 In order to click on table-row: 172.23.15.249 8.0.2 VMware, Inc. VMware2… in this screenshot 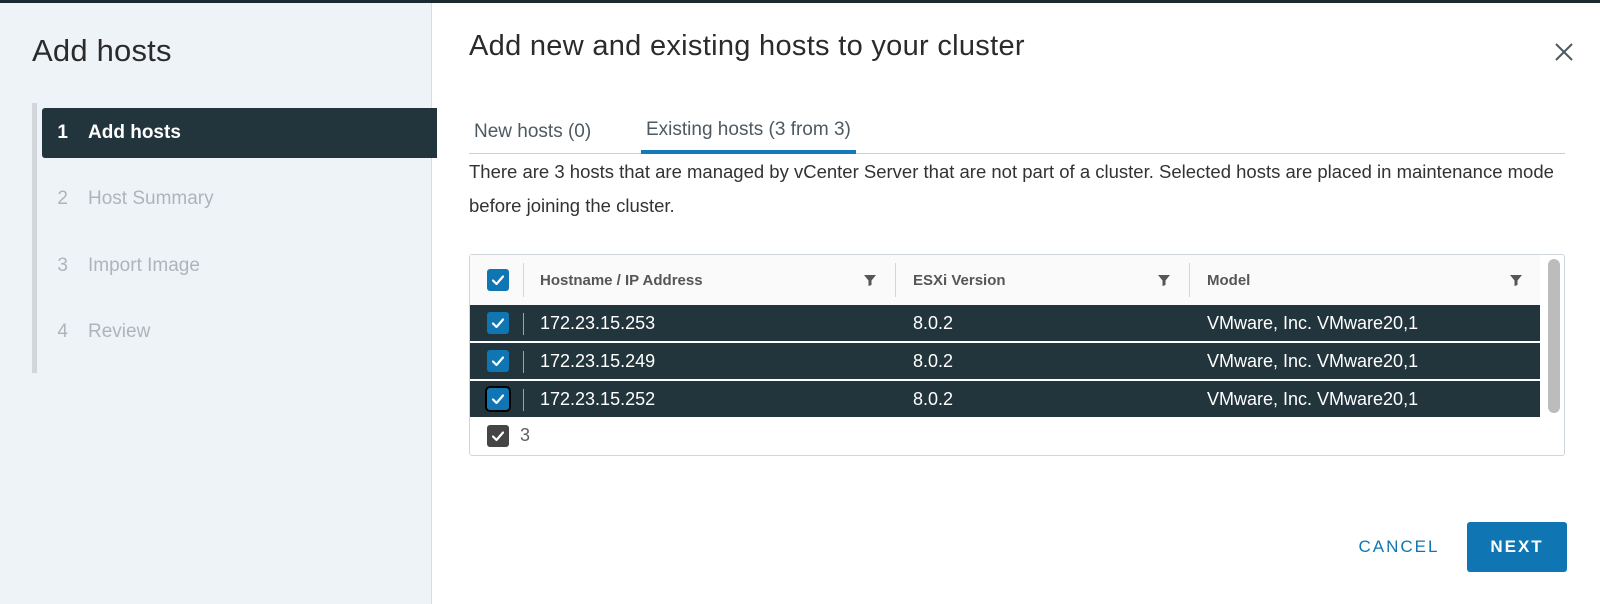, I will do `click(1005, 361)`.